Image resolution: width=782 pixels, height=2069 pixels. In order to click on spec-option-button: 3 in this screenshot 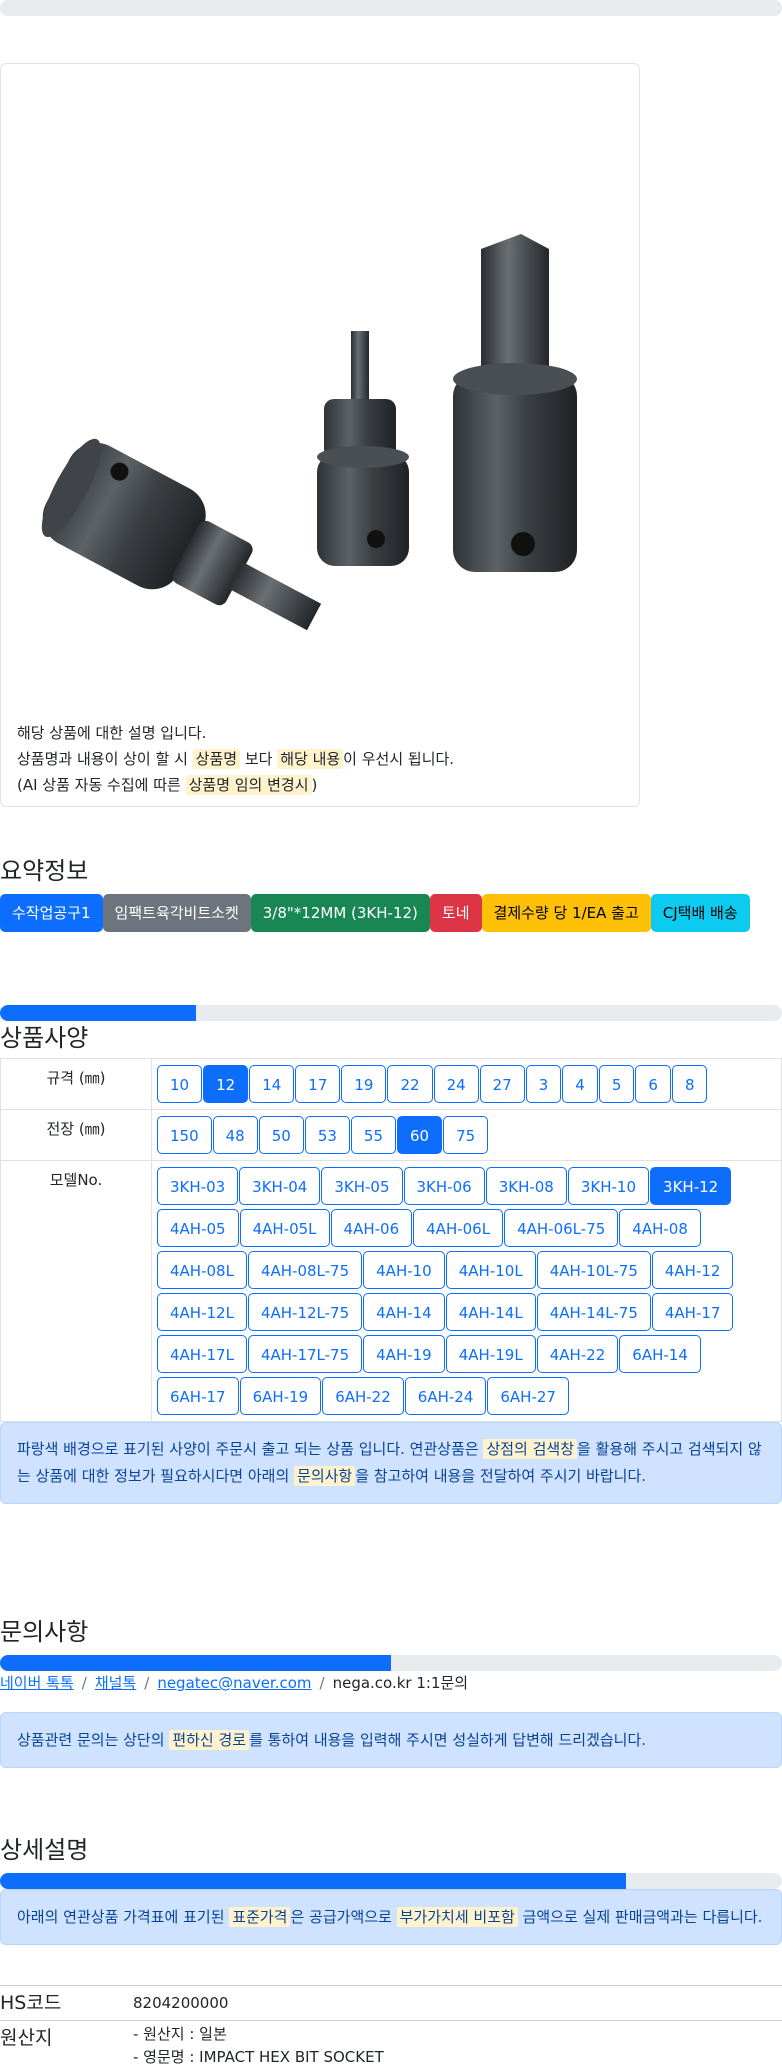, I will do `click(543, 1084)`.